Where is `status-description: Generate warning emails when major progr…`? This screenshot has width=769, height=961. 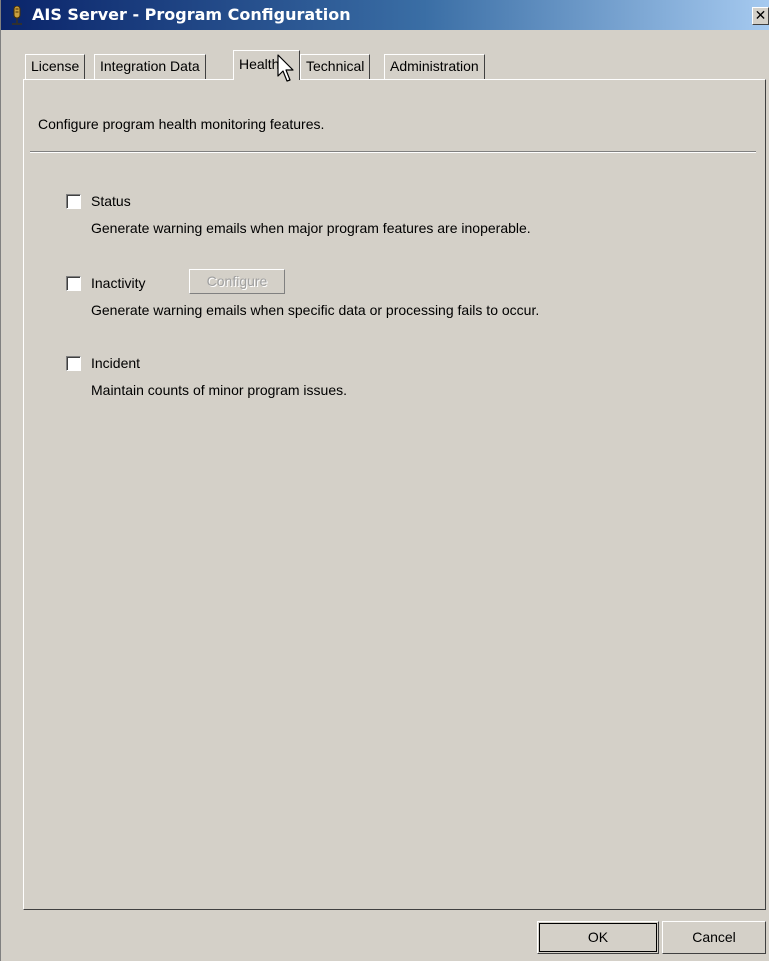
status-description: Generate warning emails when major progr… is located at coordinates (311, 228).